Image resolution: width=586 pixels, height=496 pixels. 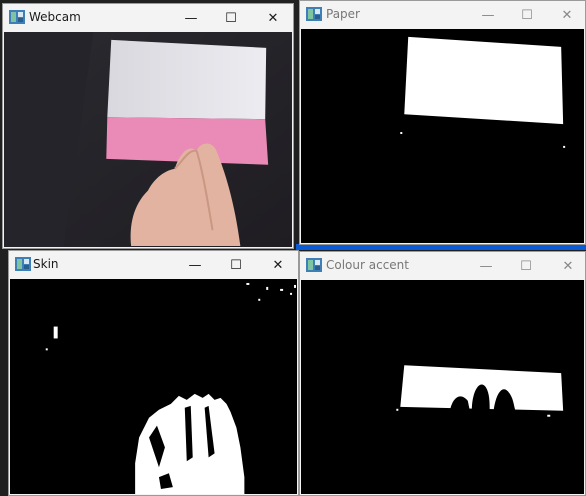 What do you see at coordinates (148, 18) in the screenshot?
I see `webcam-titlebar: Webcam — ☐ ✕` at bounding box center [148, 18].